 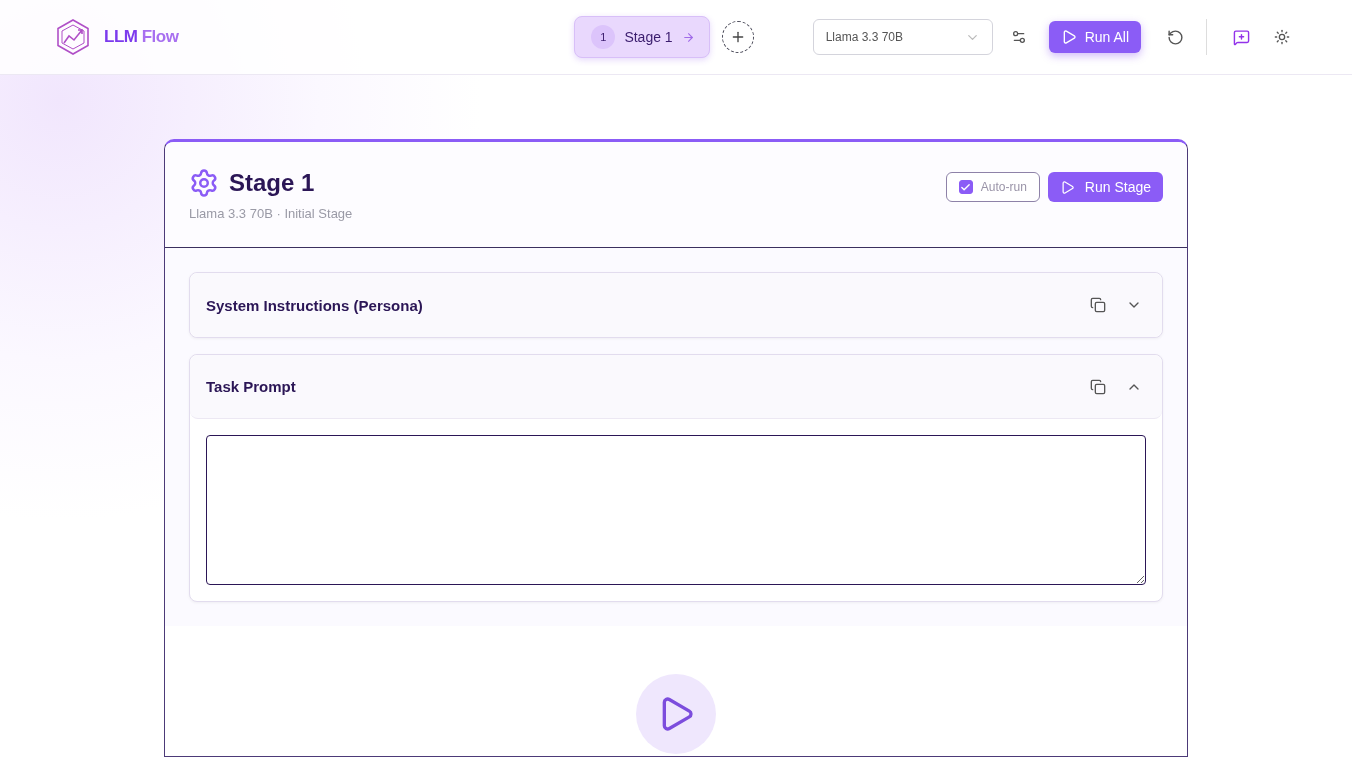 I want to click on checkbox, so click(x=965, y=187).